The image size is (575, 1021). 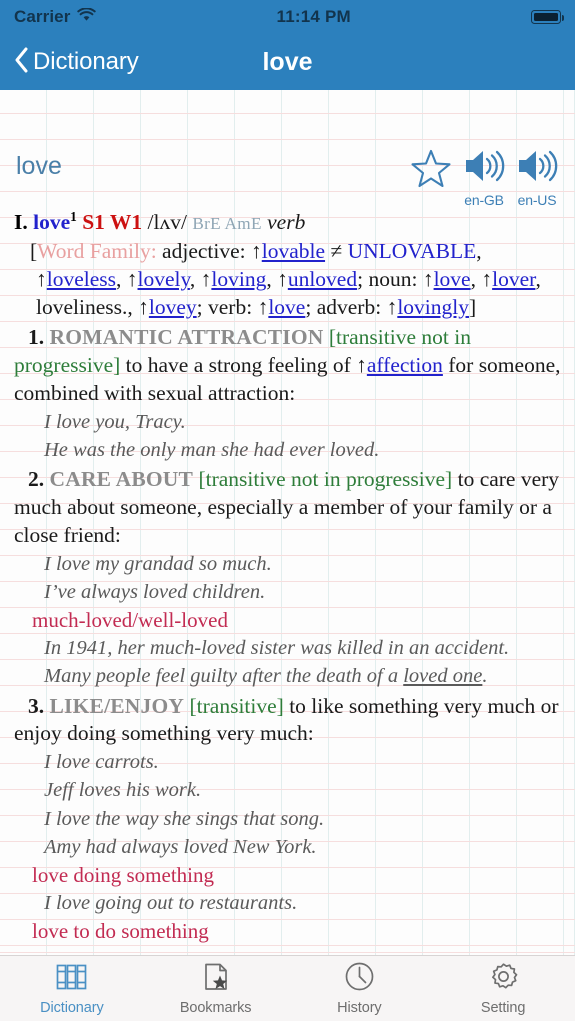 I want to click on star-outline-icon, so click(x=431, y=170).